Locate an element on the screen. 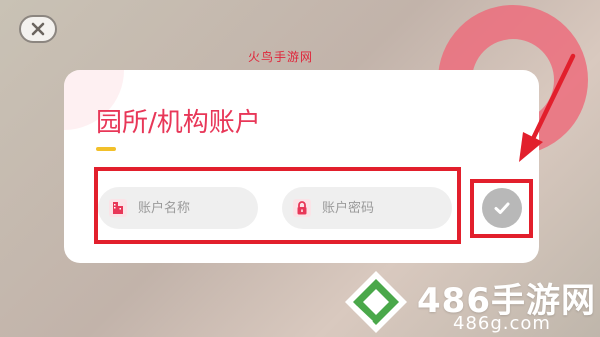 The height and width of the screenshot is (337, 600). pointer-arrow-icon is located at coordinates (547, 107).